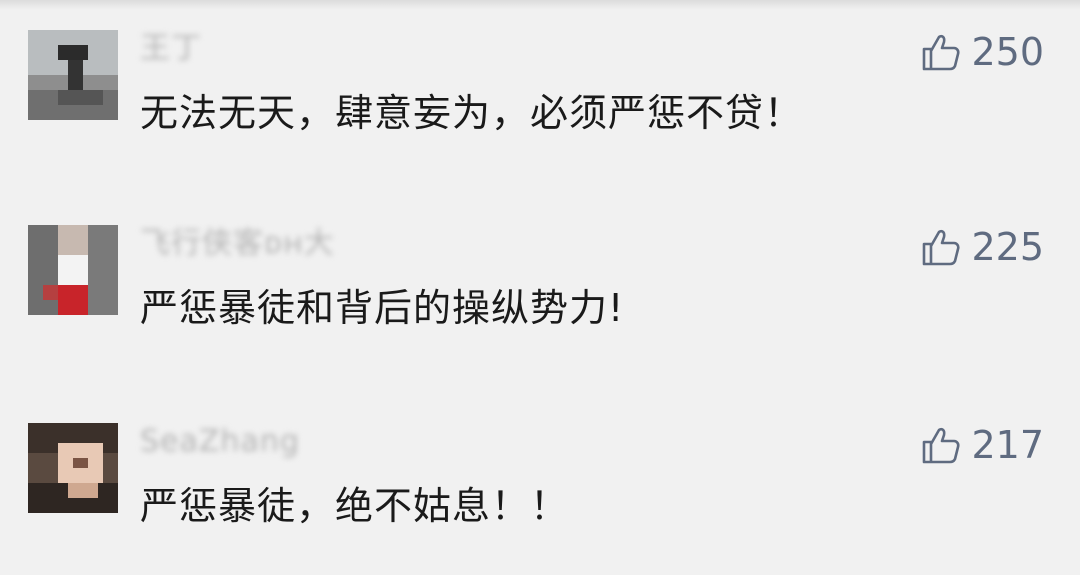 Image resolution: width=1080 pixels, height=575 pixels. What do you see at coordinates (237, 244) in the screenshot?
I see `username: 飞行侠客ᴅʜ大` at bounding box center [237, 244].